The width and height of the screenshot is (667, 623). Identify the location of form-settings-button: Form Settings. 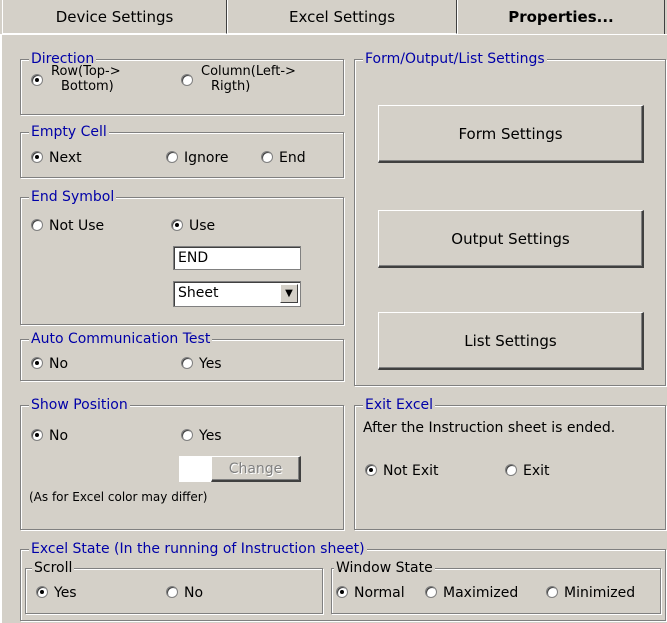
(511, 134).